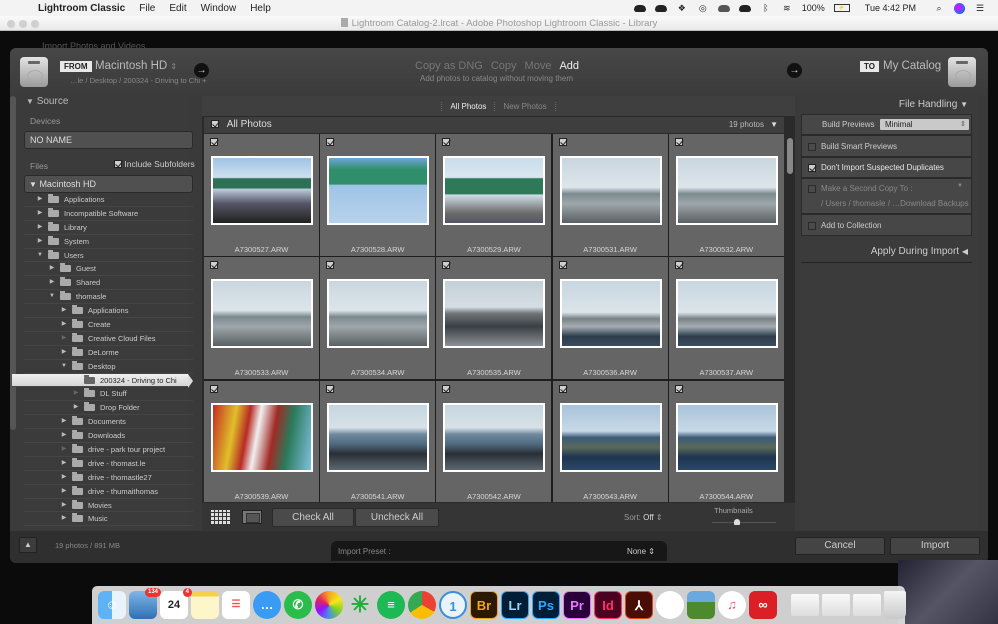 This screenshot has width=998, height=624. What do you see at coordinates (11, 24) in the screenshot?
I see `close-window-button` at bounding box center [11, 24].